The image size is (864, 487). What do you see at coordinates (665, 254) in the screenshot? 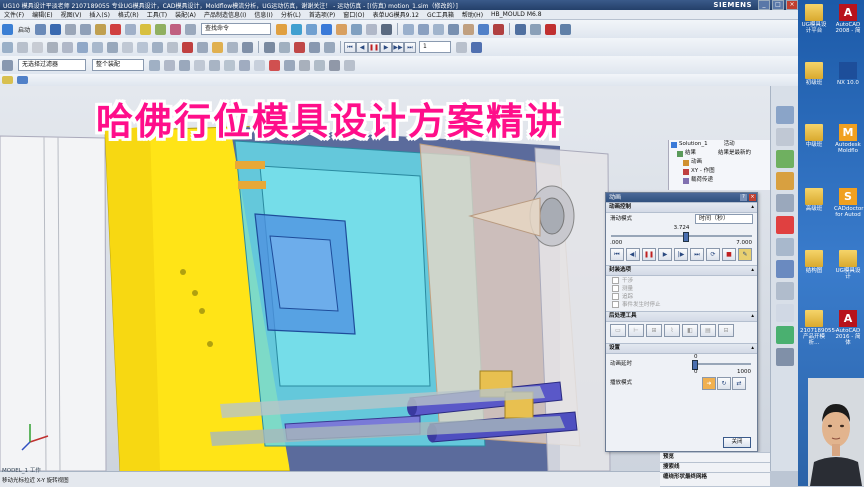
I see `play-button: ▶` at bounding box center [665, 254].